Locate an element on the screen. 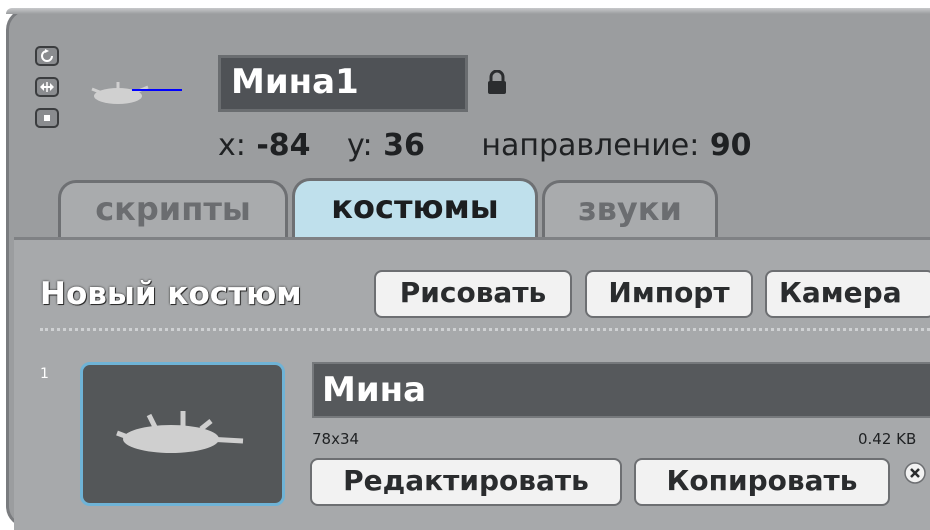 This screenshot has height=530, width=930. panel-top-edge is located at coordinates (468, 11).